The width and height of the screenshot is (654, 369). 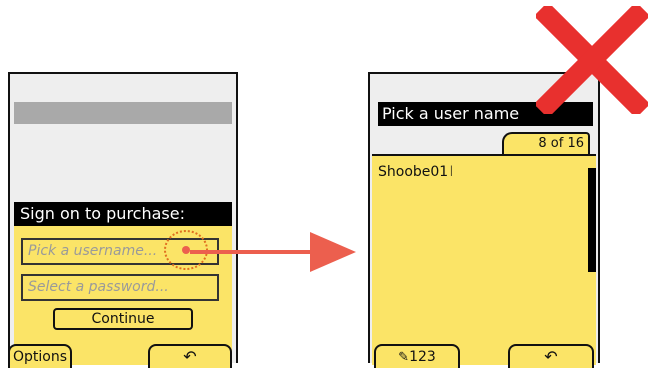 What do you see at coordinates (546, 143) in the screenshot?
I see `page-counter-tab: 8 of 16` at bounding box center [546, 143].